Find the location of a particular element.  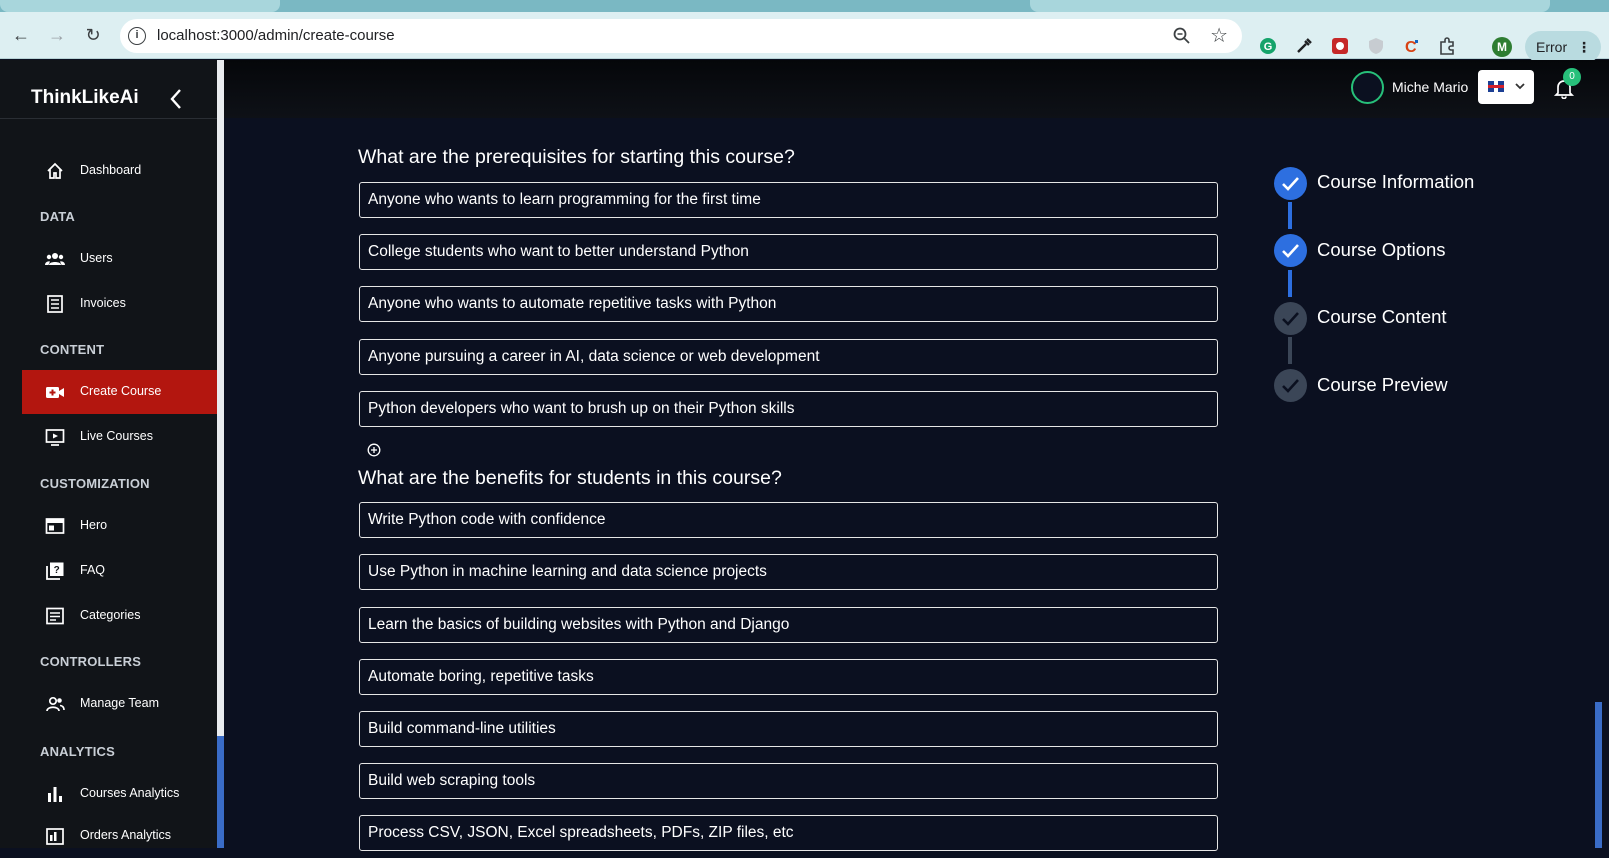

section-controllers: CONTROLLERS is located at coordinates (91, 661).